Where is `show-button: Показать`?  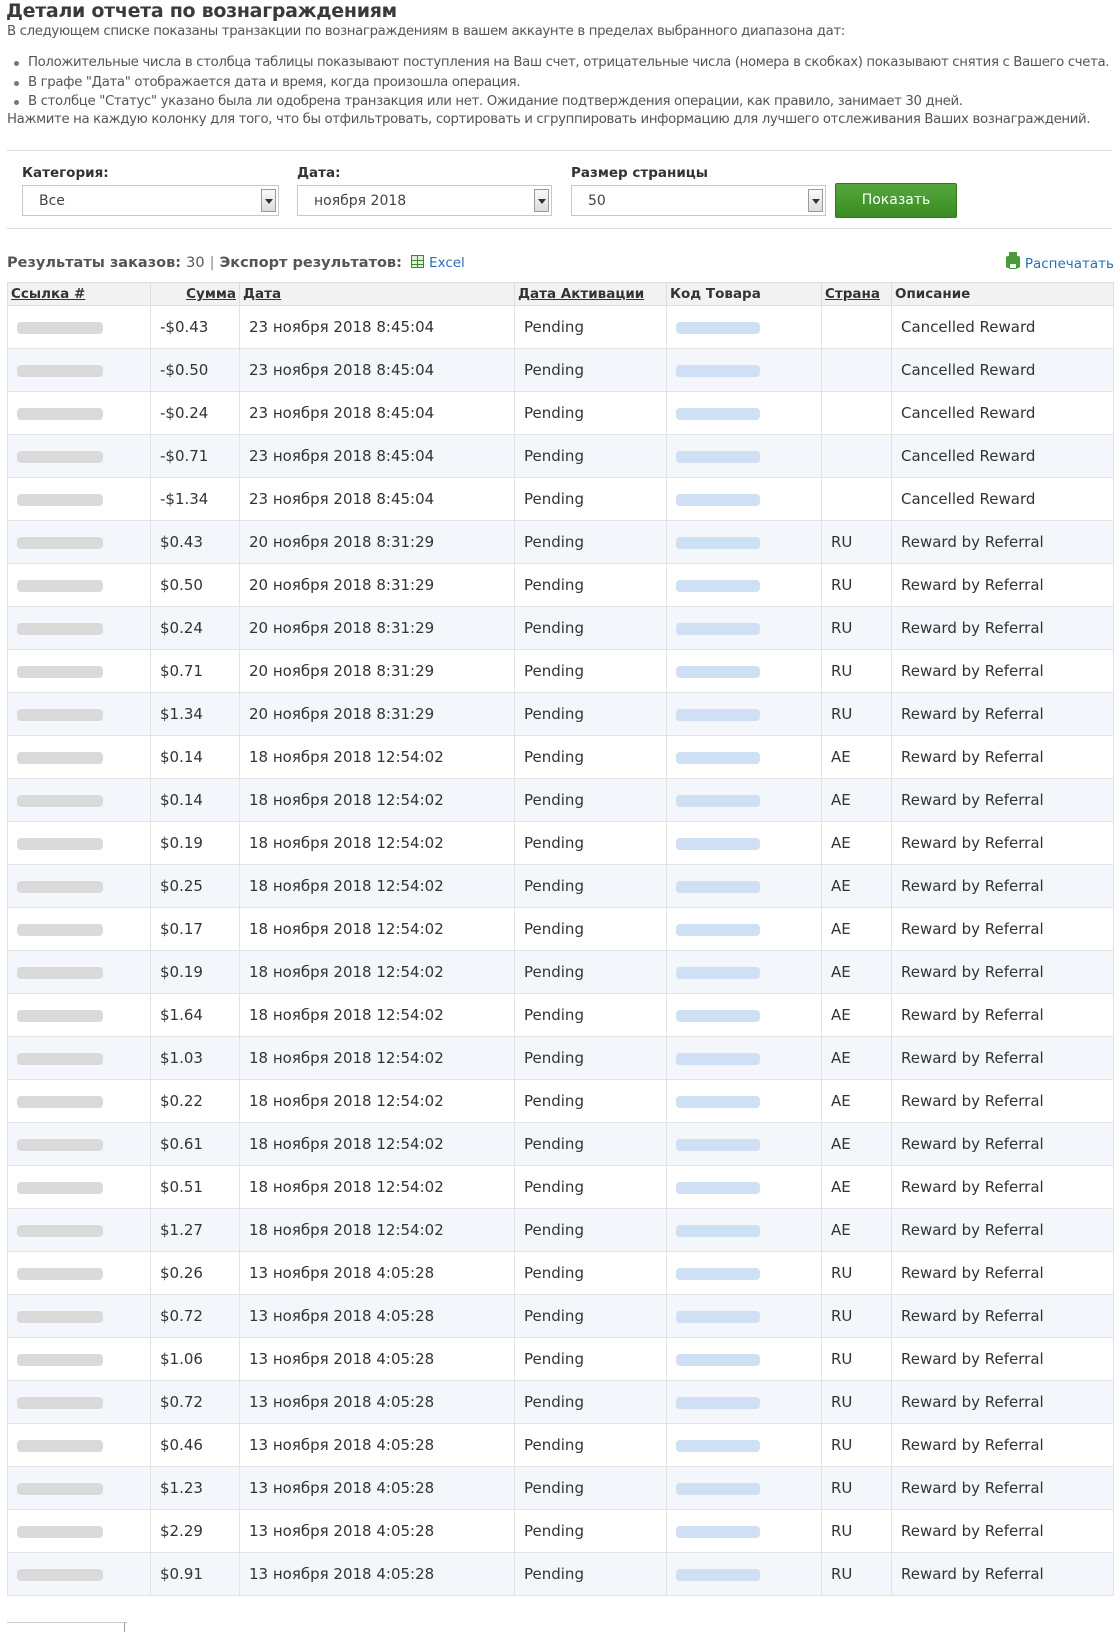 show-button: Показать is located at coordinates (896, 200).